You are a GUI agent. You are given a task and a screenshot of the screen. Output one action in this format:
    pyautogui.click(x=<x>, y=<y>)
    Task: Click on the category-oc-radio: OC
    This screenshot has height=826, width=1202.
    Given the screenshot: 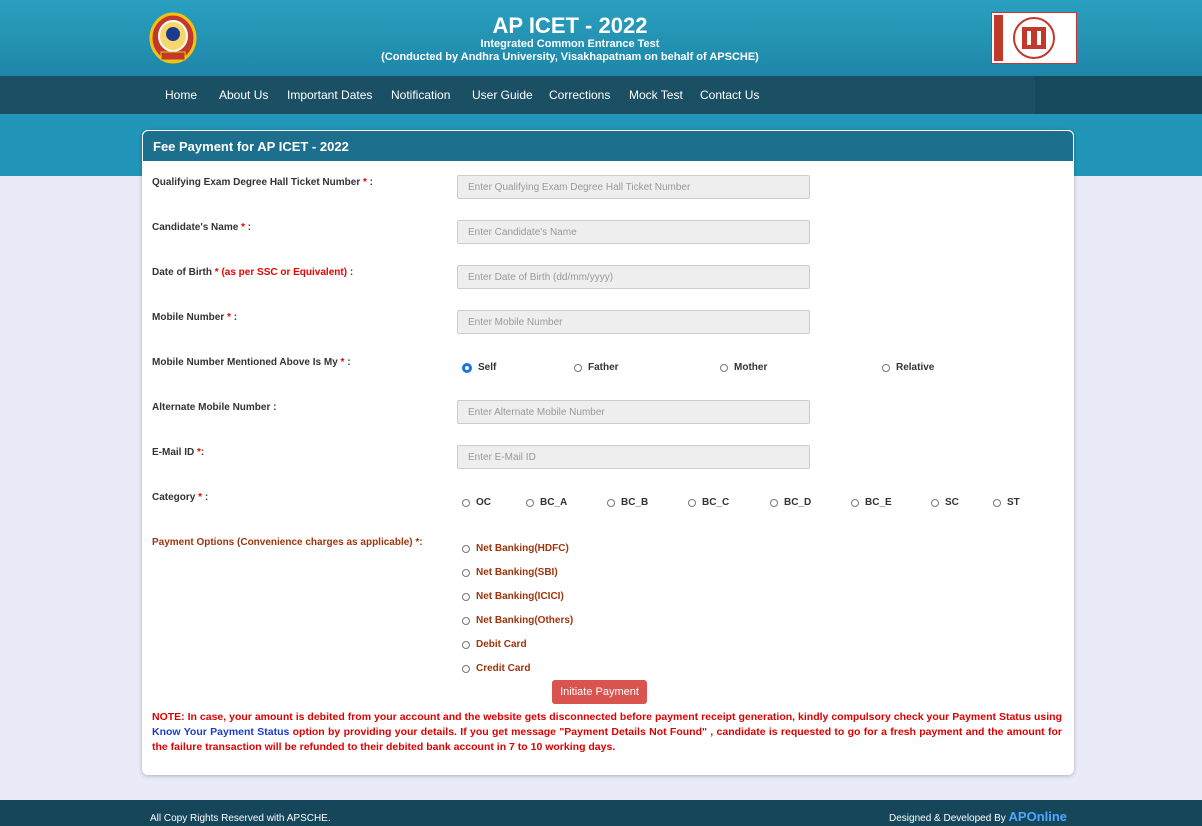 What is the action you would take?
    pyautogui.click(x=476, y=502)
    